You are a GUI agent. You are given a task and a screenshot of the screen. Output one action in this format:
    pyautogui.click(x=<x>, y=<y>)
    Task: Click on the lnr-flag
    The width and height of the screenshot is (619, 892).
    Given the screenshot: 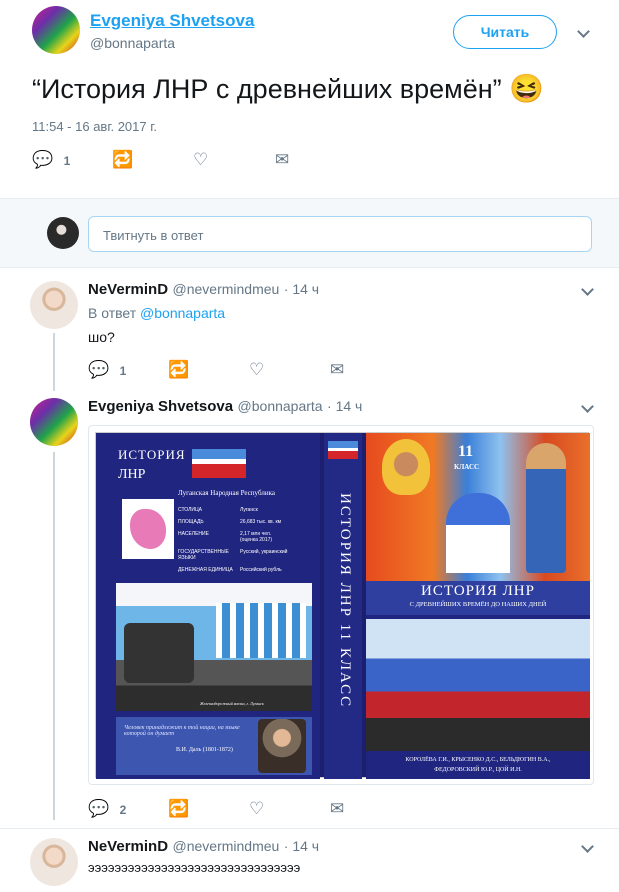 What is the action you would take?
    pyautogui.click(x=219, y=463)
    